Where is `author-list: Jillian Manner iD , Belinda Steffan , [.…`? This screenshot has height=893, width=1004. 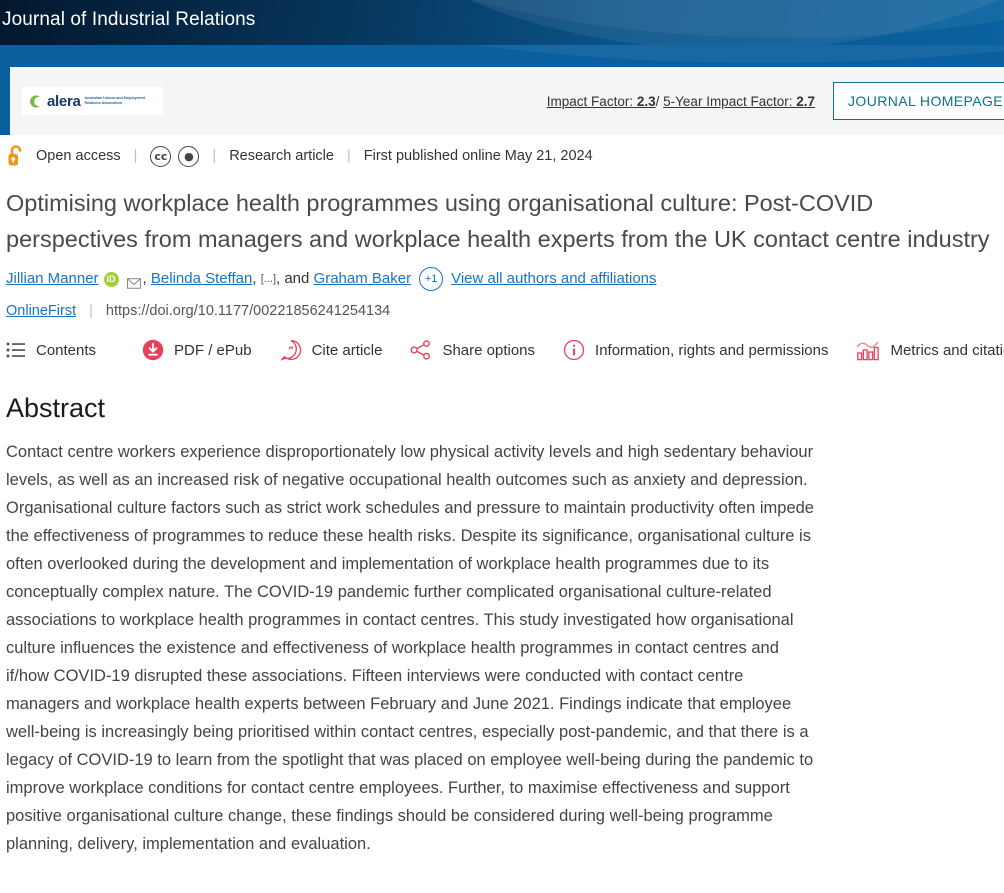 author-list: Jillian Manner iD , Belinda Steffan , [.… is located at coordinates (505, 279).